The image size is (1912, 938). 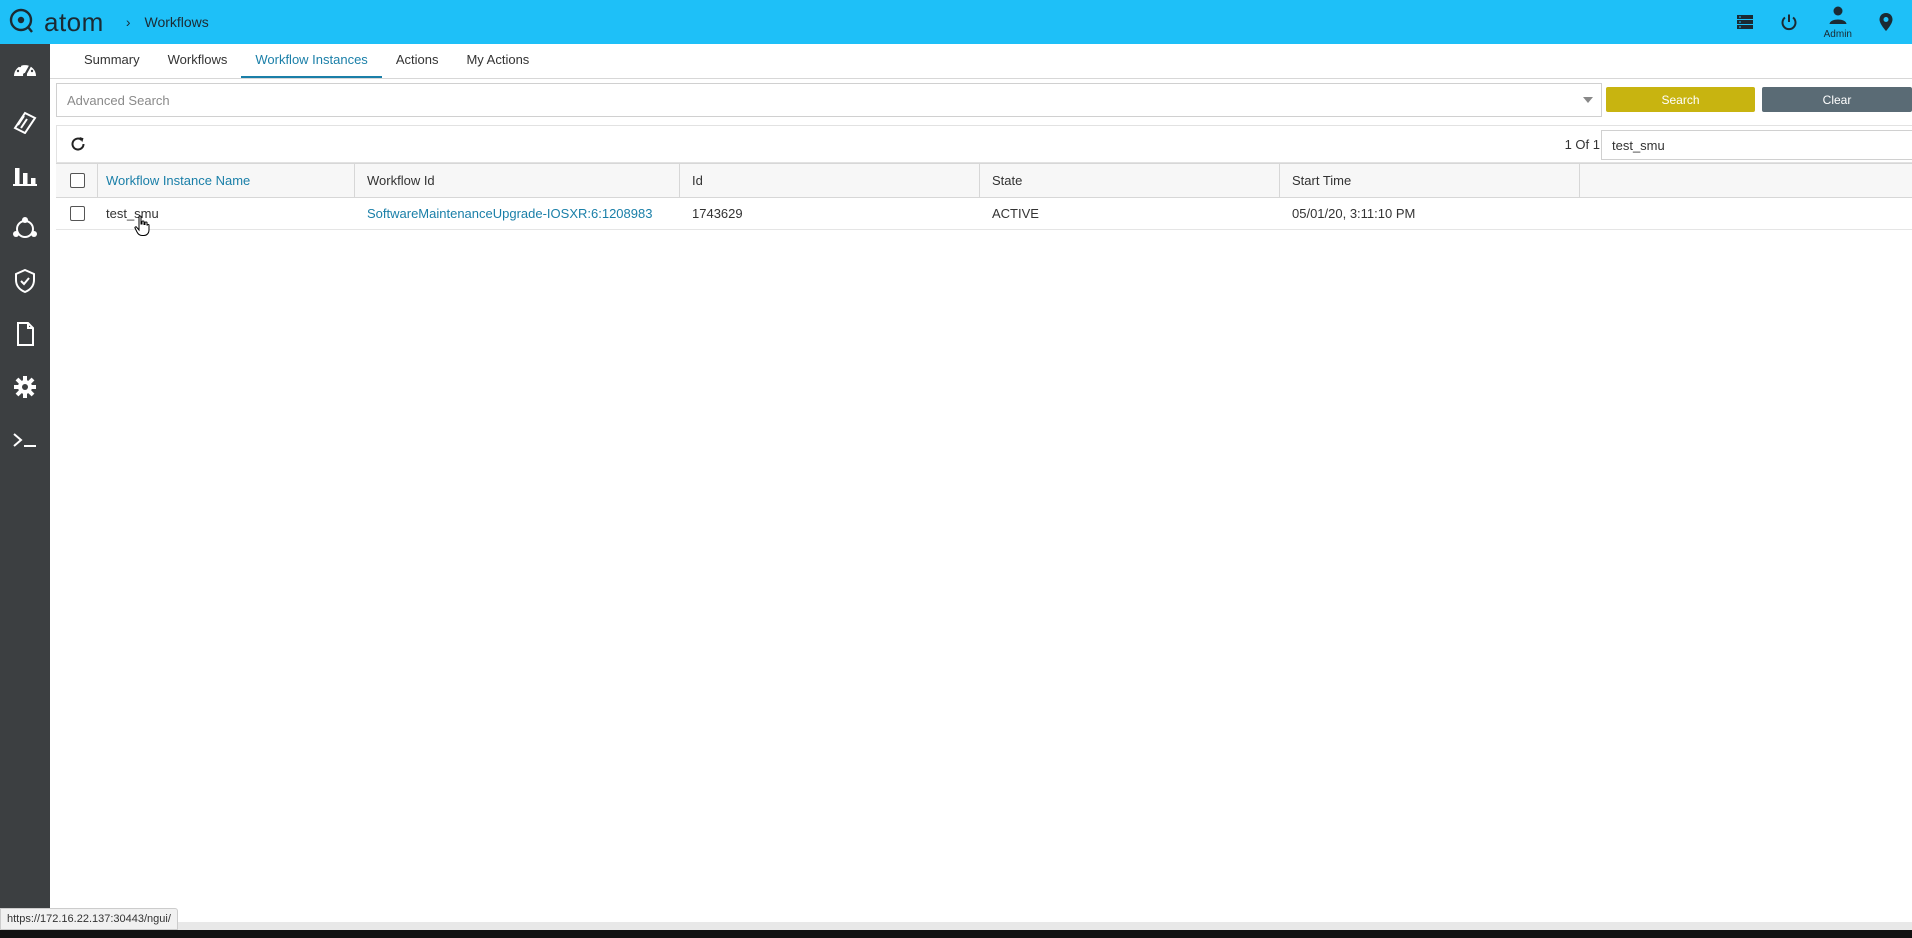 I want to click on horizontal-scrollbar, so click(x=984, y=926).